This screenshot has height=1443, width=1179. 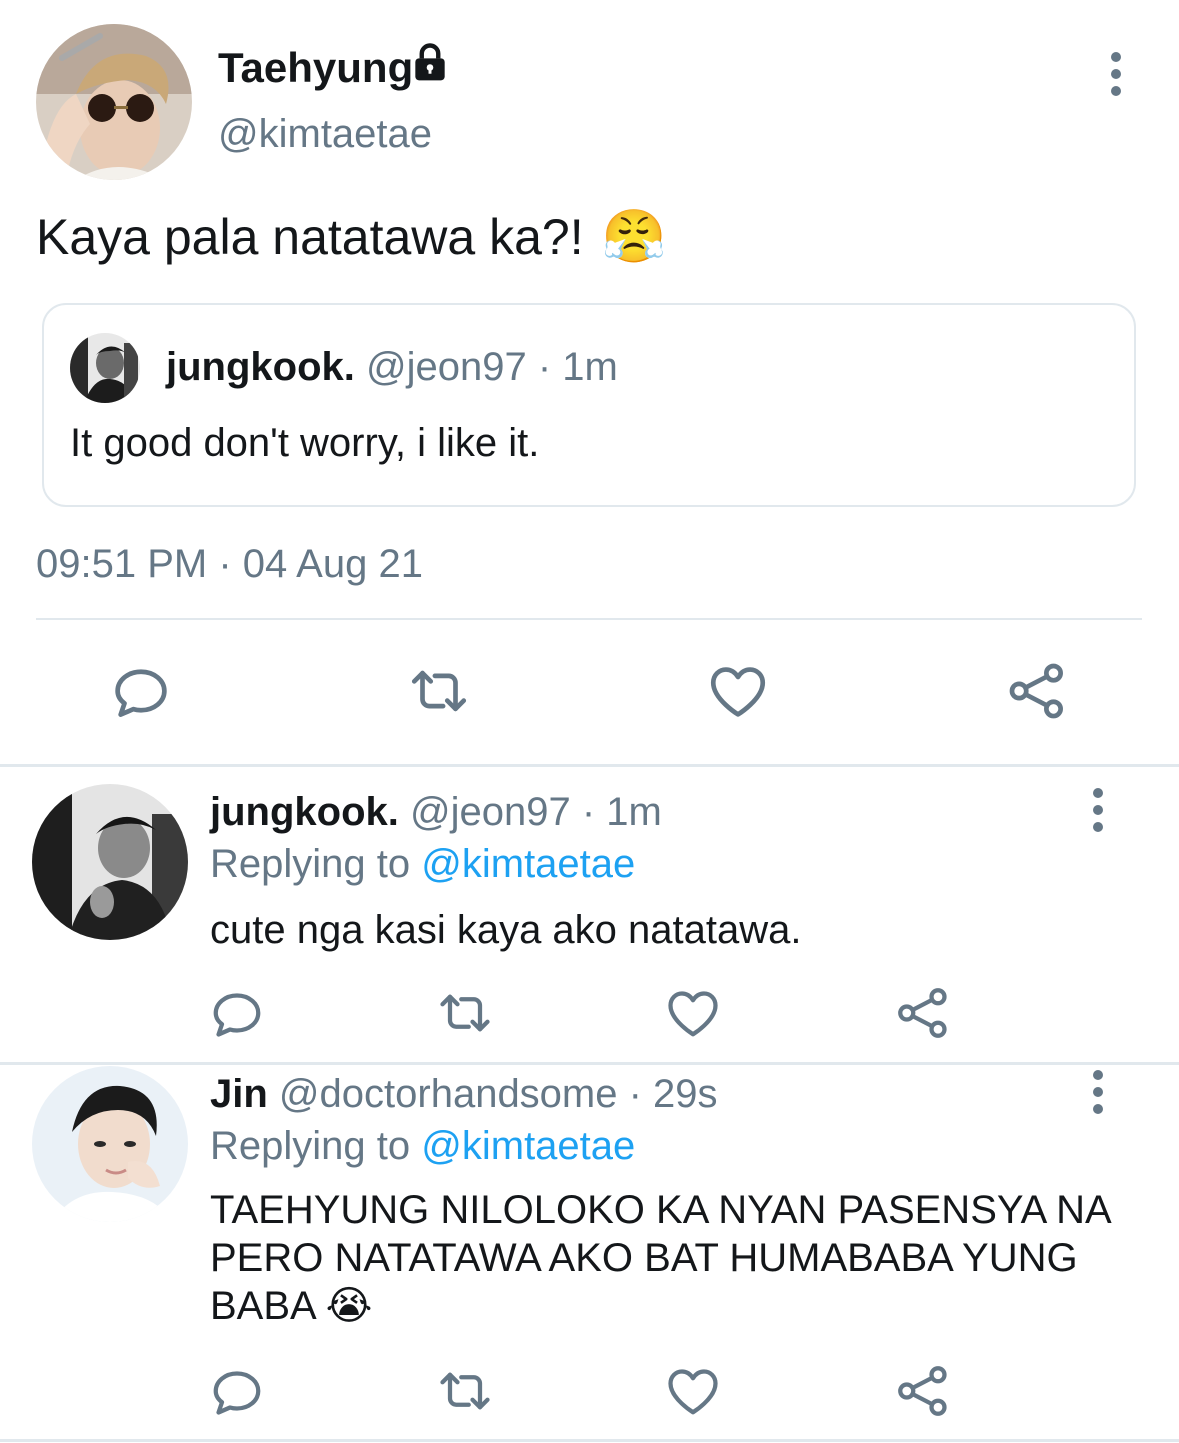 What do you see at coordinates (446, 367) in the screenshot?
I see `quote-handle: @jeon97` at bounding box center [446, 367].